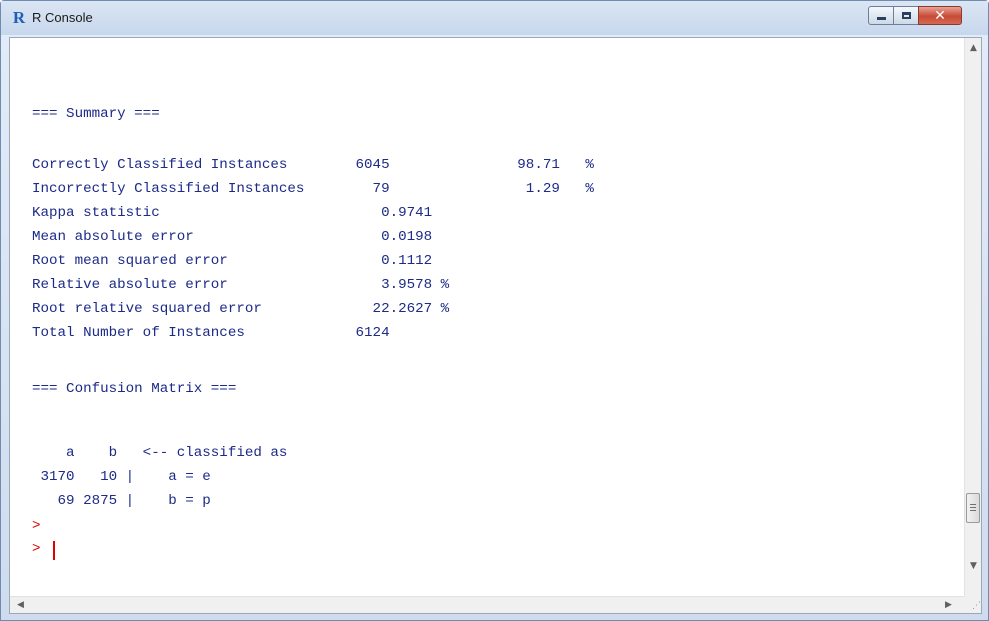 The image size is (989, 621). I want to click on scroll-down-icon: ▼, so click(973, 566).